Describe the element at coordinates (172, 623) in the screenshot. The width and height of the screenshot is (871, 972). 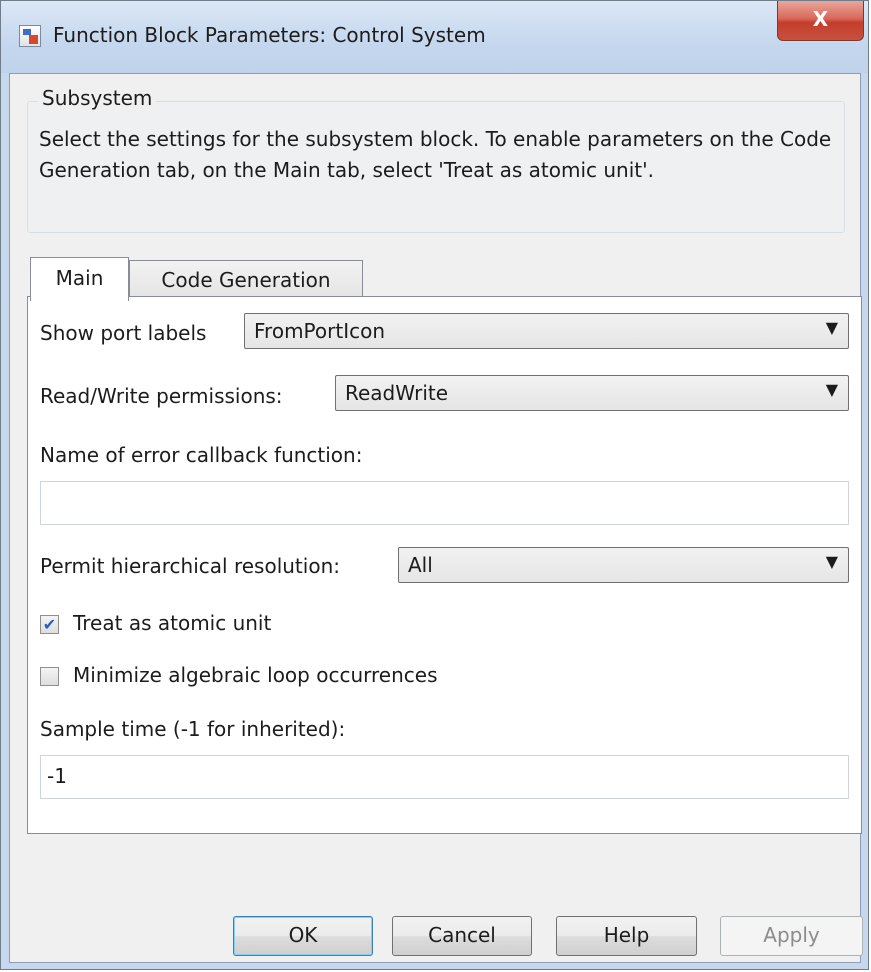
I see `treat-atomic-label: Treat as atomic unit` at that location.